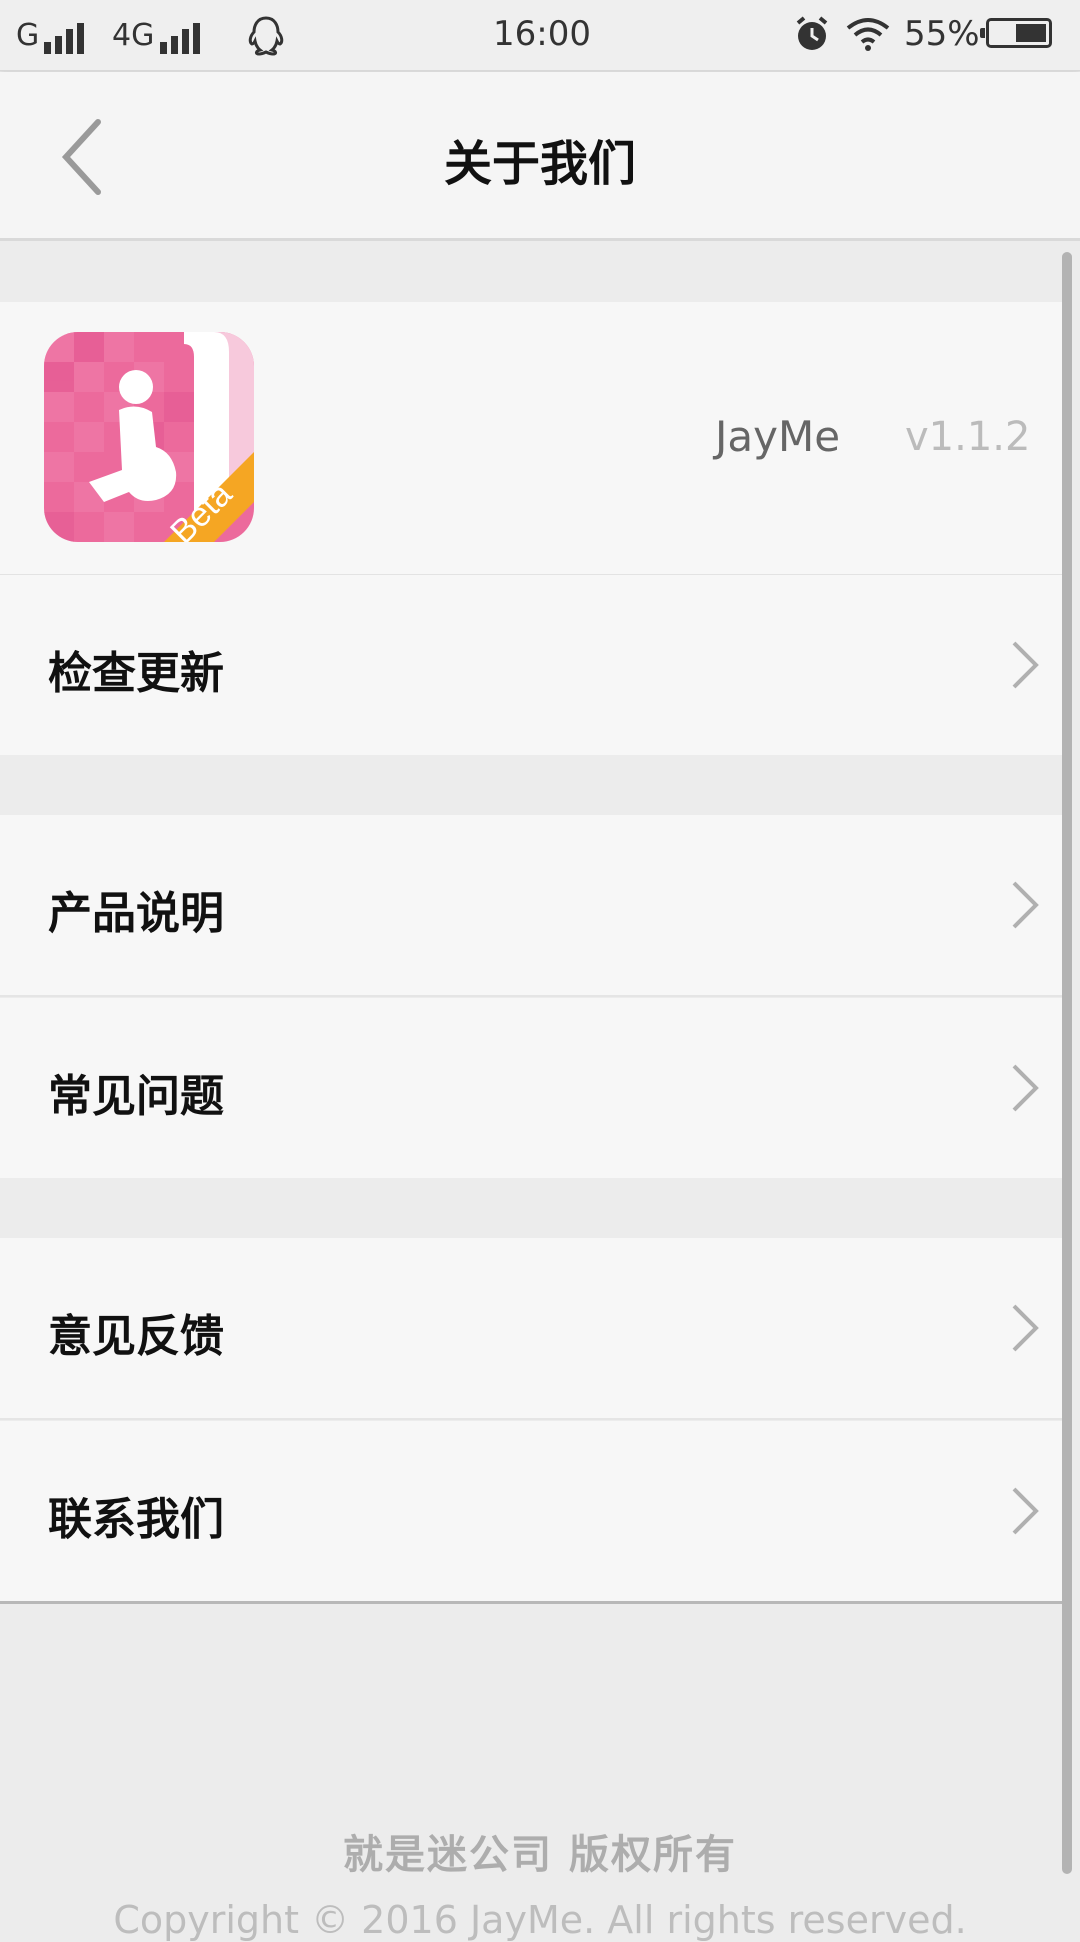 This screenshot has height=1942, width=1080. Describe the element at coordinates (531, 1602) in the screenshot. I see `list-bottom-divider` at that location.